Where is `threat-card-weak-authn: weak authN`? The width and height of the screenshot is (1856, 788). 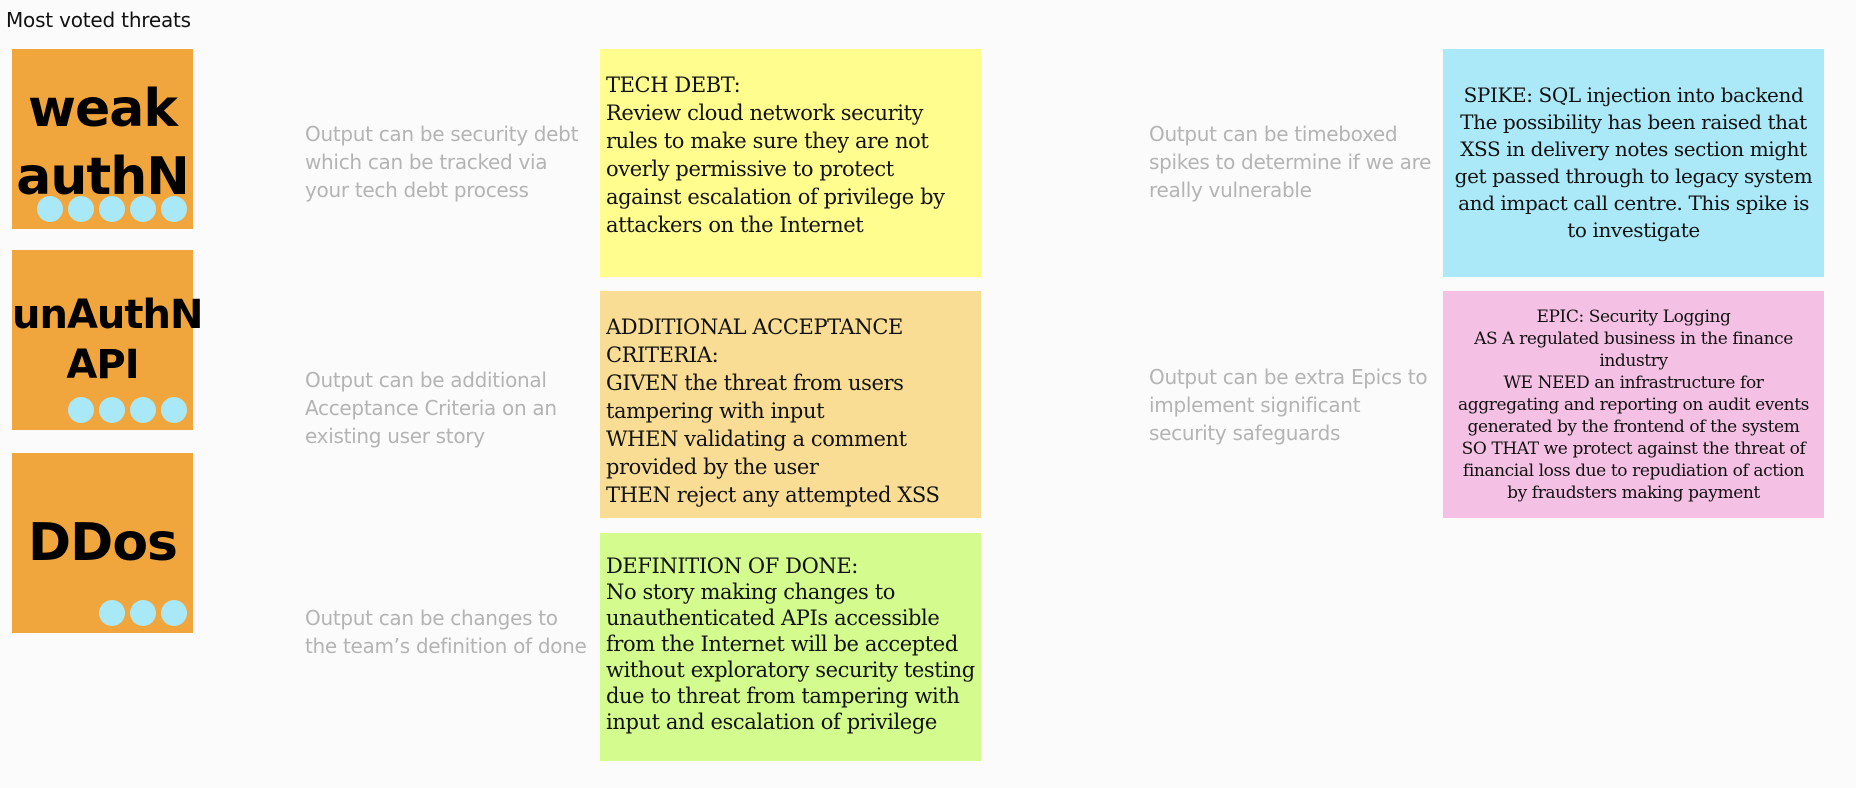 threat-card-weak-authn: weak authN is located at coordinates (102, 139).